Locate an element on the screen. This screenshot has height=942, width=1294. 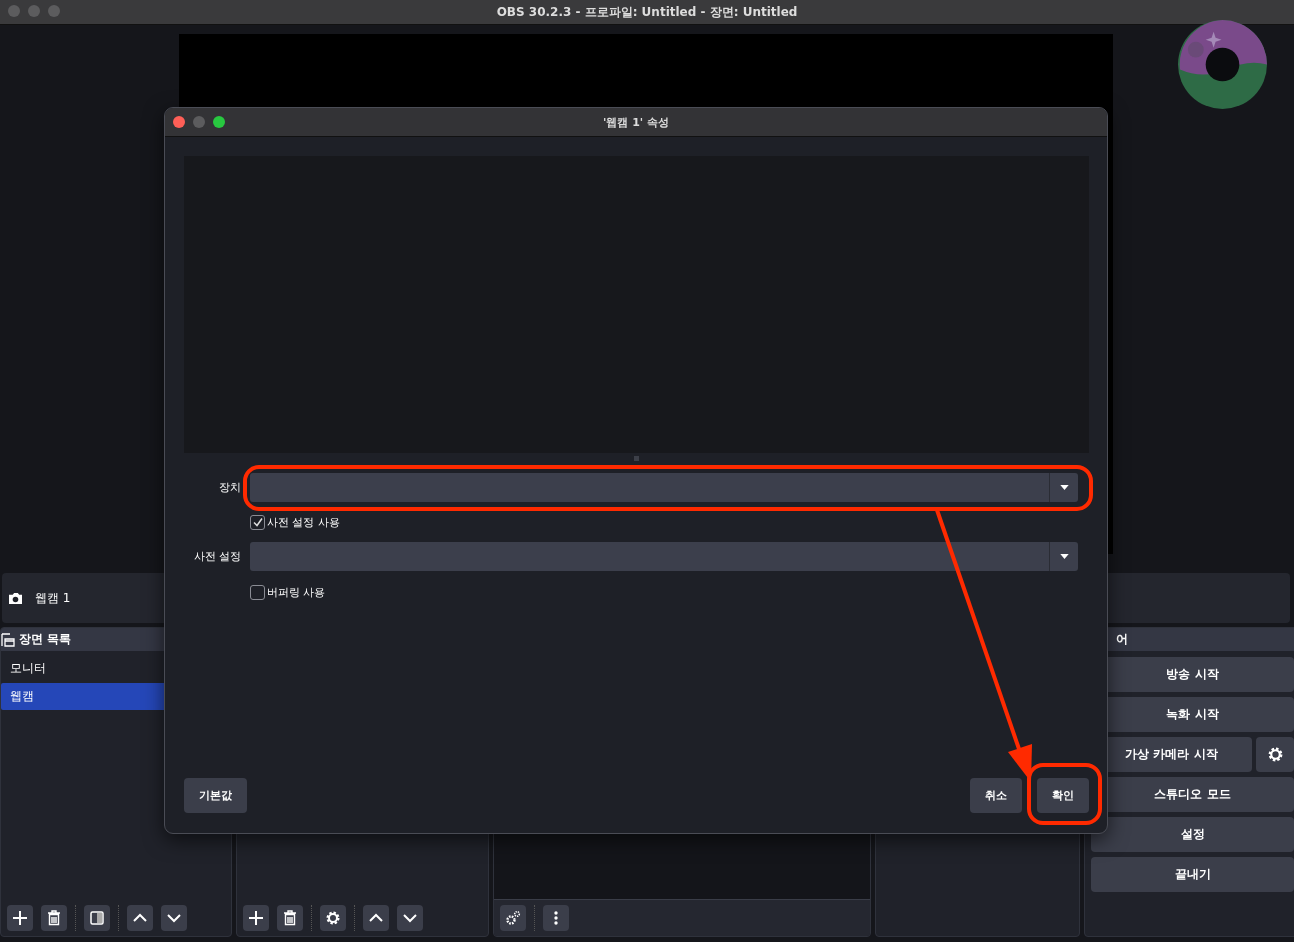
window-title: OBS 30.2.3 - 프로파일: Untitled - 장면: Untitled is located at coordinates (647, 12).